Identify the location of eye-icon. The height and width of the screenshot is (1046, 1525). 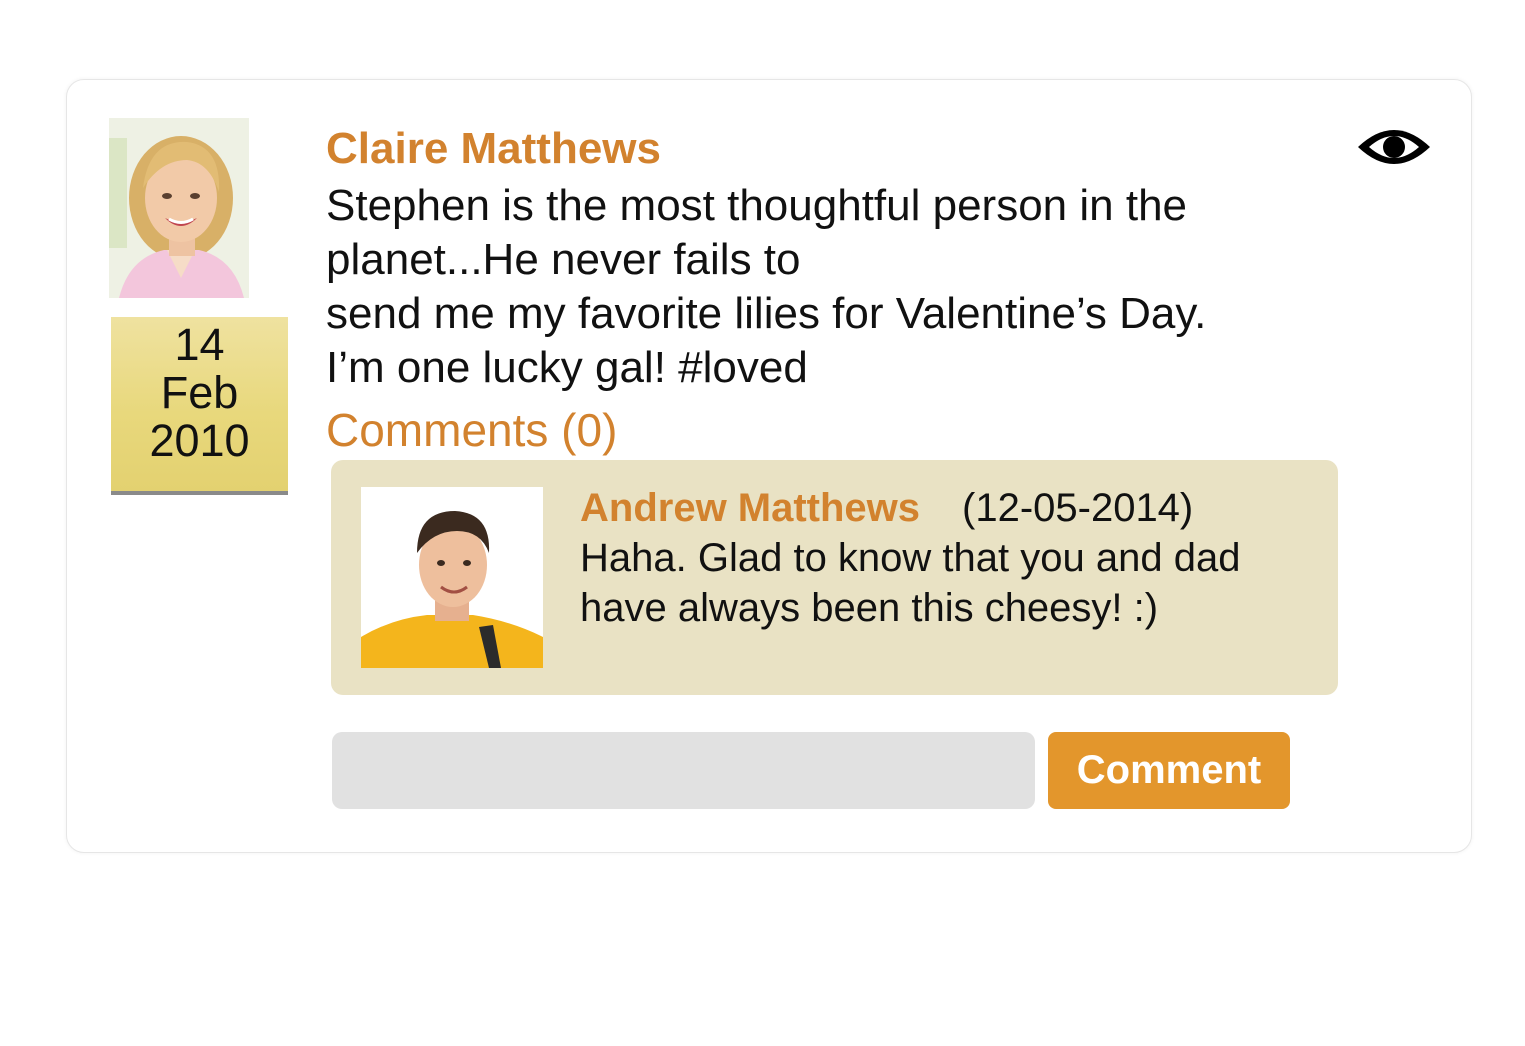
(1394, 147).